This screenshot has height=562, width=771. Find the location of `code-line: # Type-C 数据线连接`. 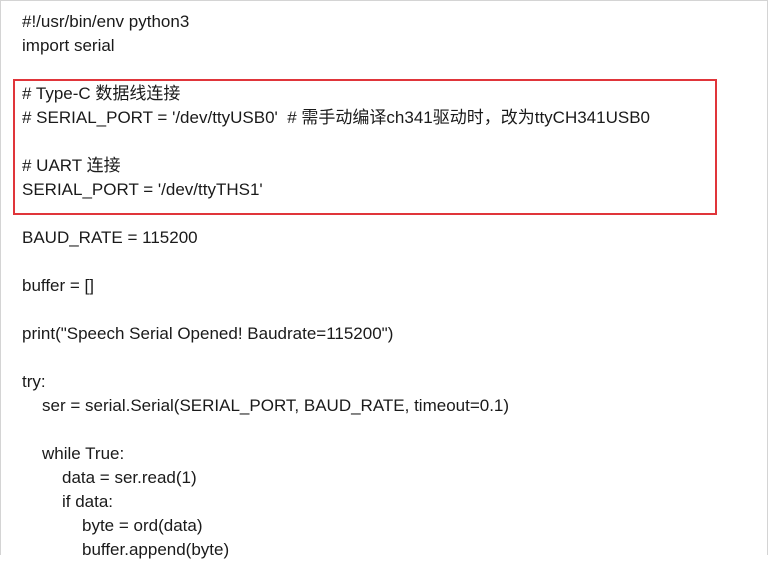

code-line: # Type-C 数据线连接 is located at coordinates (101, 93).